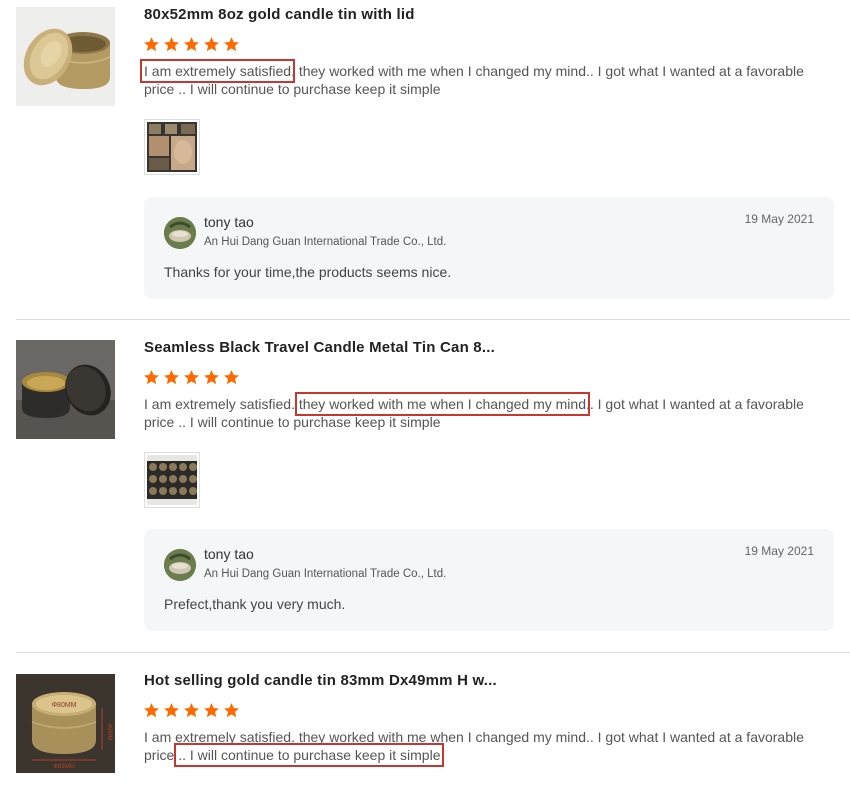 The width and height of the screenshot is (850, 787). I want to click on product-thumbnail-gold-tin, so click(65, 56).